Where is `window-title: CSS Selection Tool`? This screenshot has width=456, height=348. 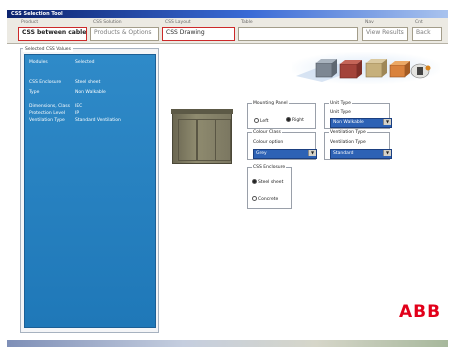 window-title: CSS Selection Tool is located at coordinates (37, 14).